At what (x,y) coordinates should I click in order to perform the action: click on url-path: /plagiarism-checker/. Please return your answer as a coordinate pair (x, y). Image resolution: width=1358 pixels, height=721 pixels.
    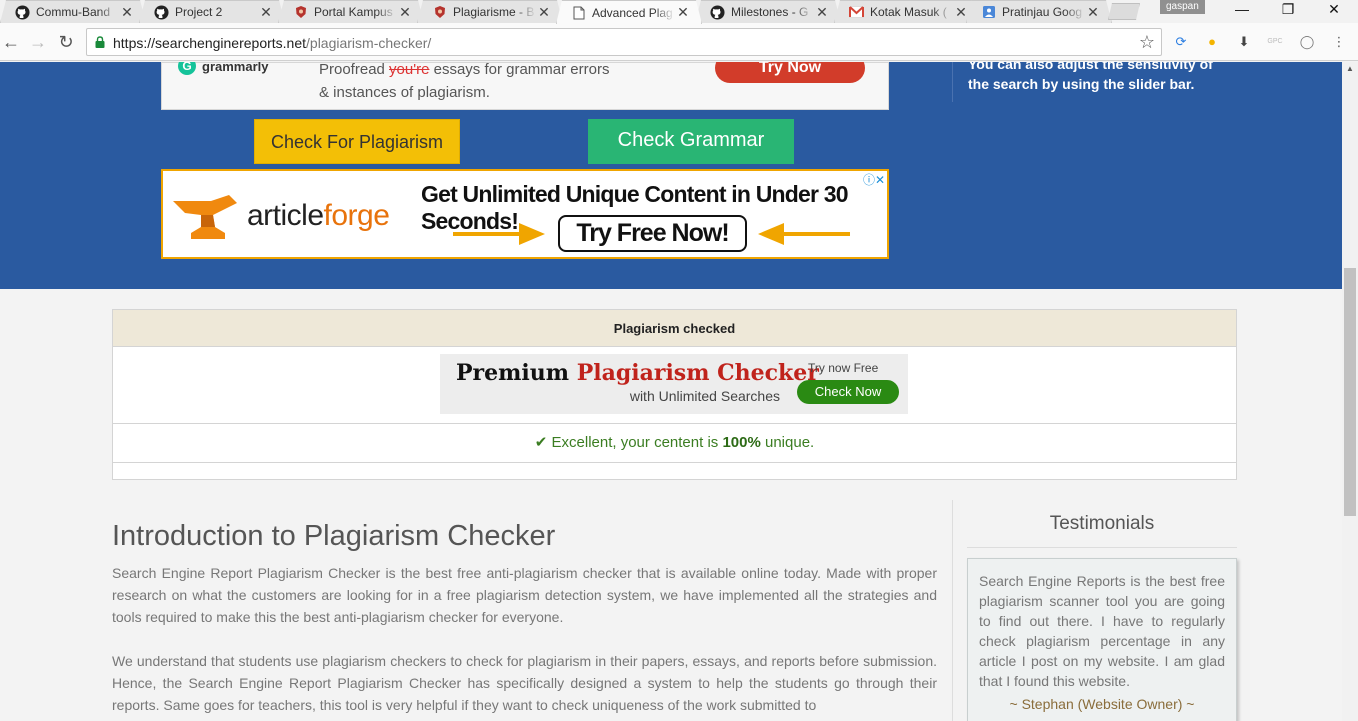
    Looking at the image, I should click on (369, 43).